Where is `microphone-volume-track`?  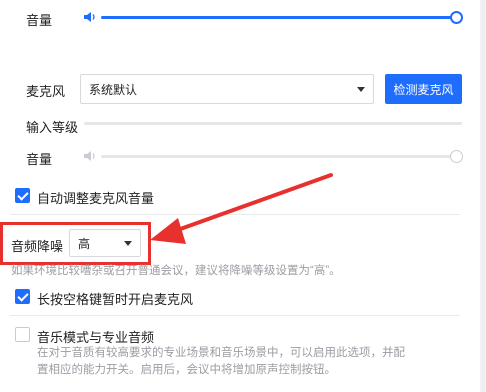
microphone-volume-track is located at coordinates (278, 156).